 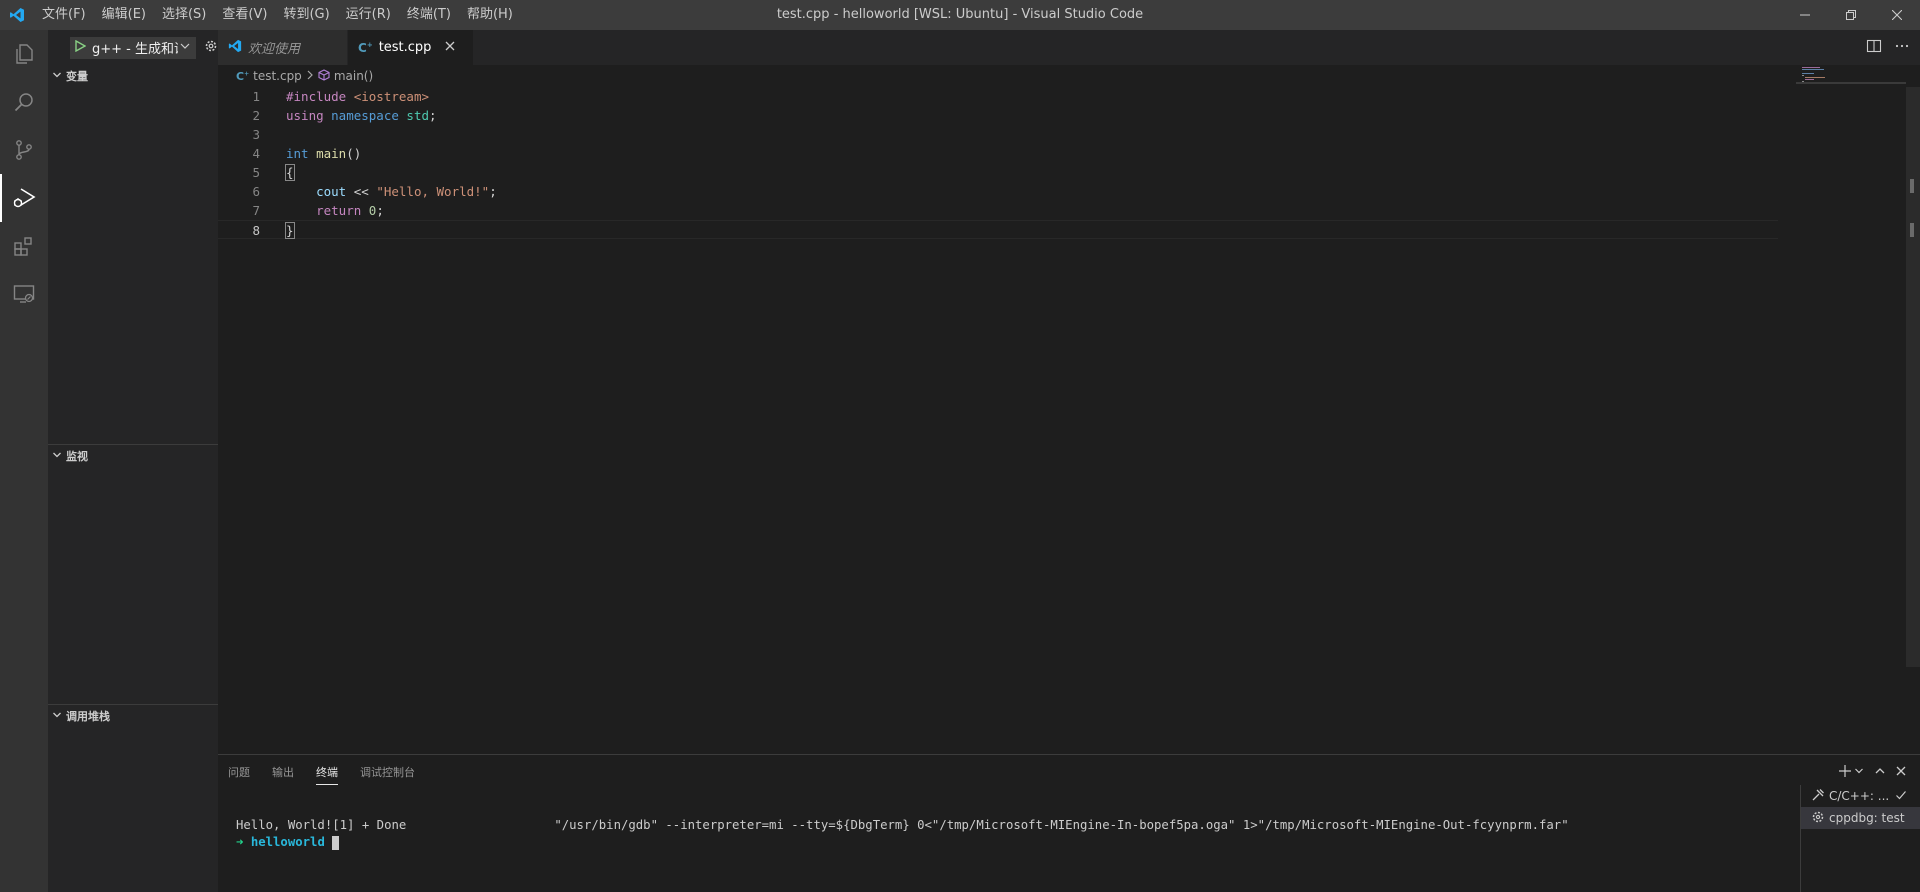 I want to click on tab-welcome: 欢迎使用, so click(x=283, y=47).